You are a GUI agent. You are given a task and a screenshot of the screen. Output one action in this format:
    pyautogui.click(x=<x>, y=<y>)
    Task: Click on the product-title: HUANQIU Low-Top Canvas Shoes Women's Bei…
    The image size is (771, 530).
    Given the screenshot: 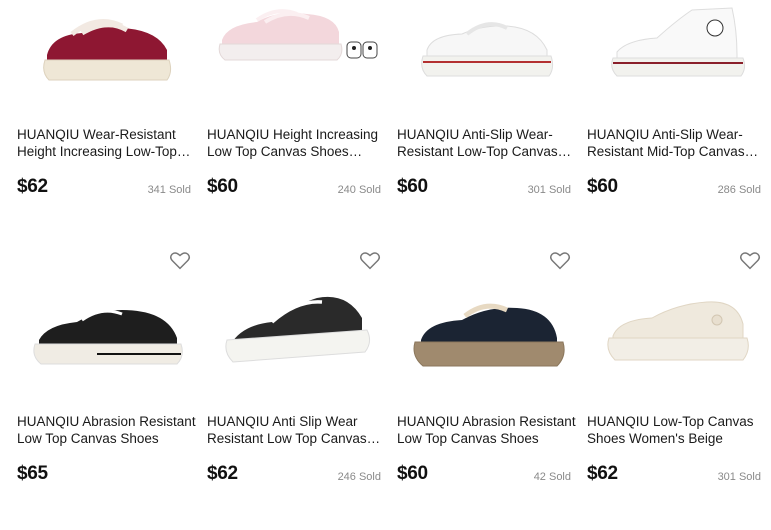 What is the action you would take?
    pyautogui.click(x=678, y=430)
    